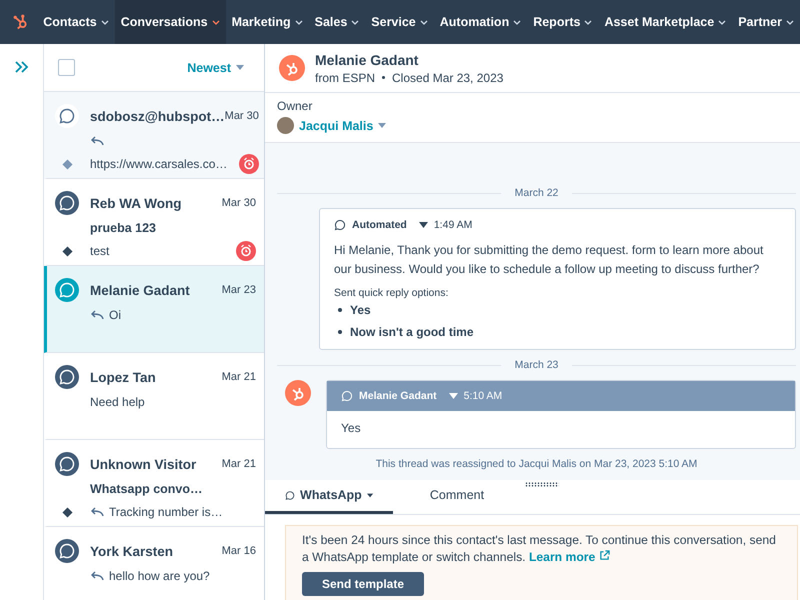  What do you see at coordinates (117, 402) in the screenshot?
I see `message-preview: Need help` at bounding box center [117, 402].